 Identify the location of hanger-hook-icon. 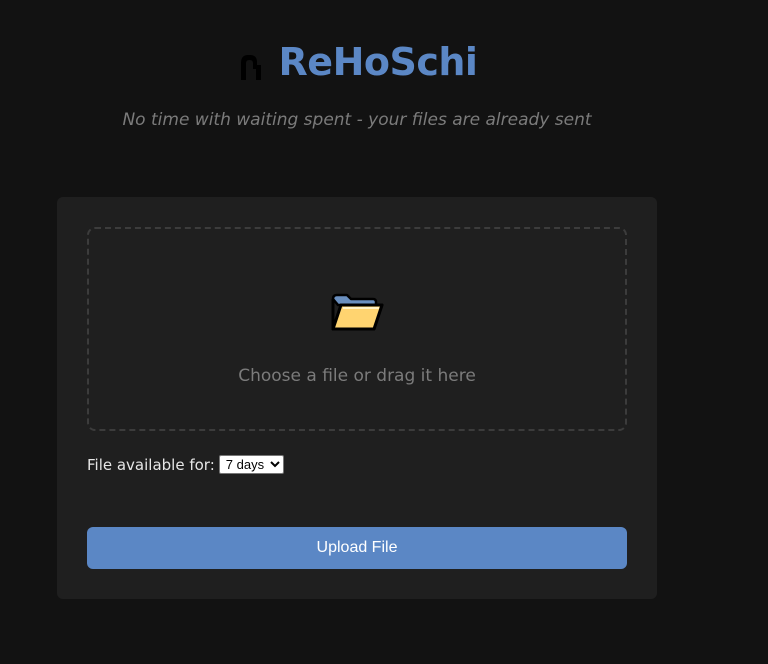
(250, 67).